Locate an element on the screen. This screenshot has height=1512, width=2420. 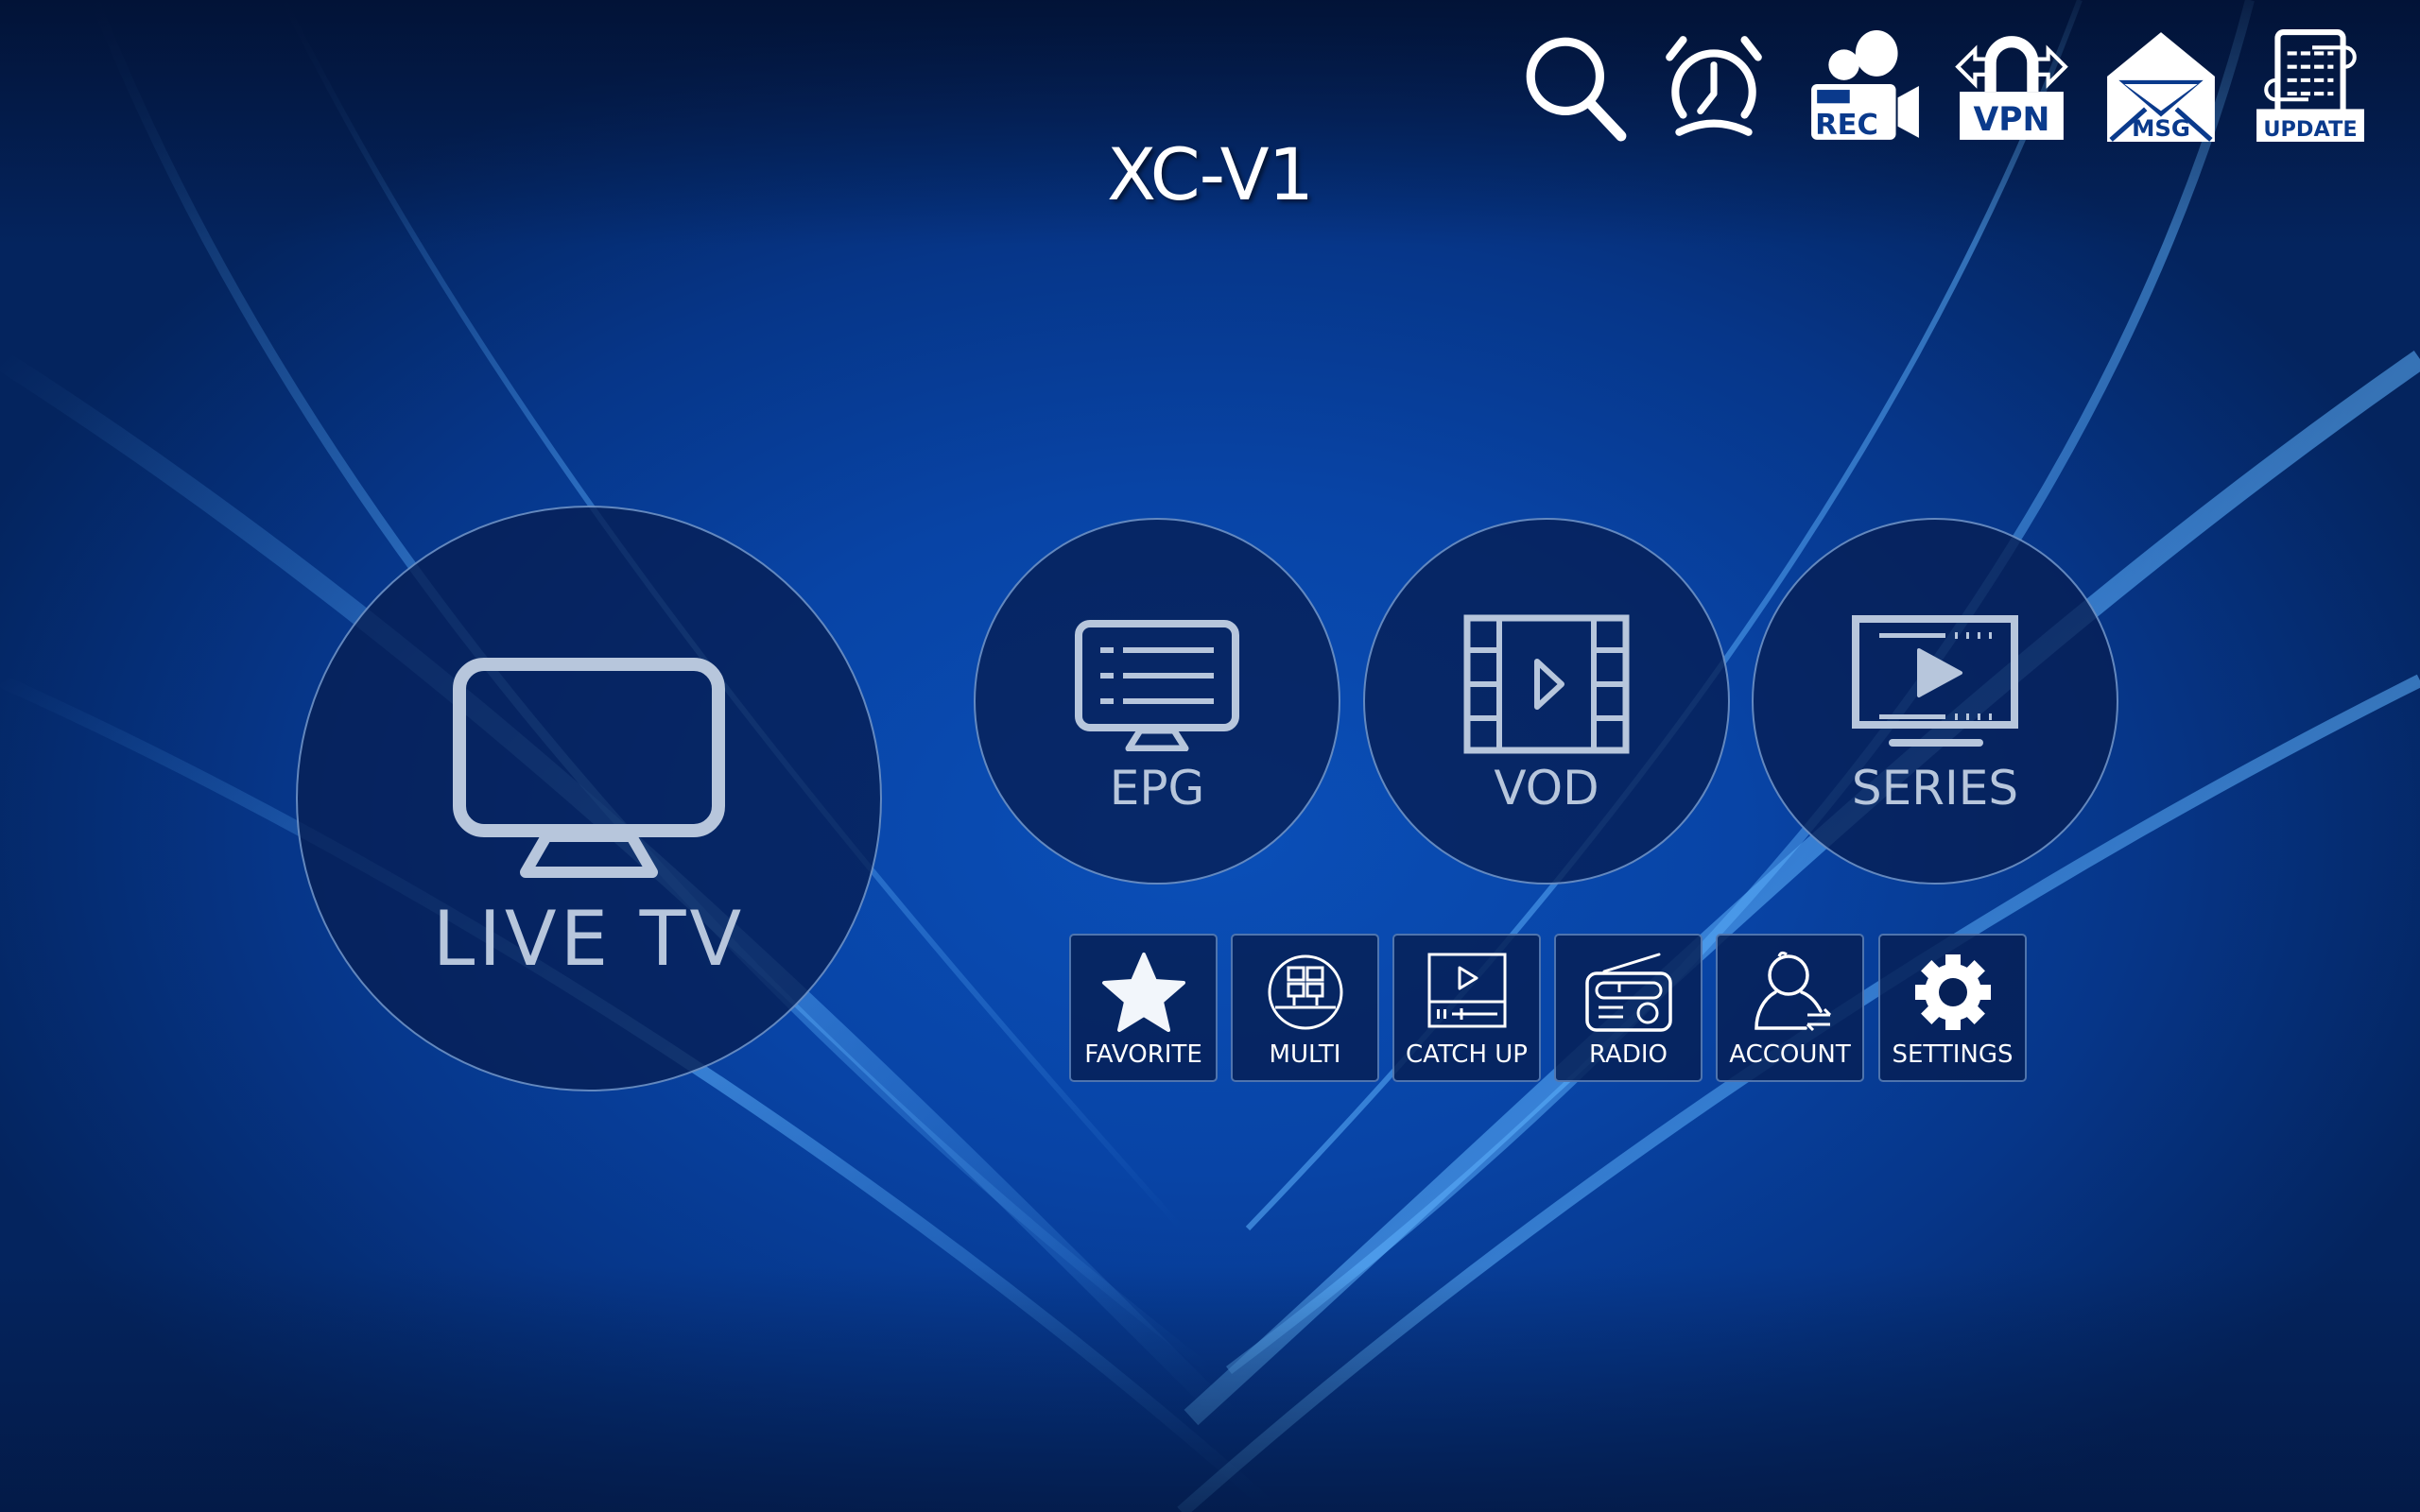
app-title: XC-V1 is located at coordinates (1210, 174).